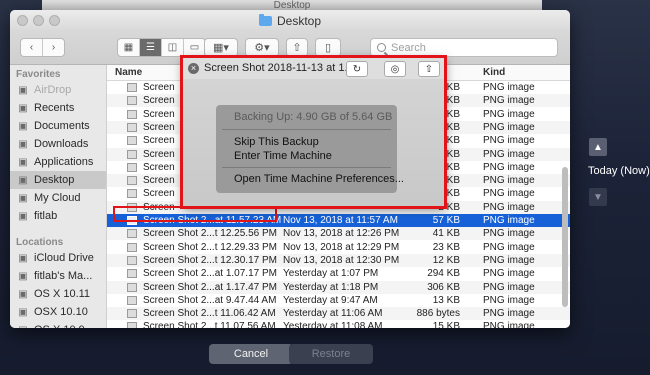  I want to click on back-button: ‹, so click(32, 47).